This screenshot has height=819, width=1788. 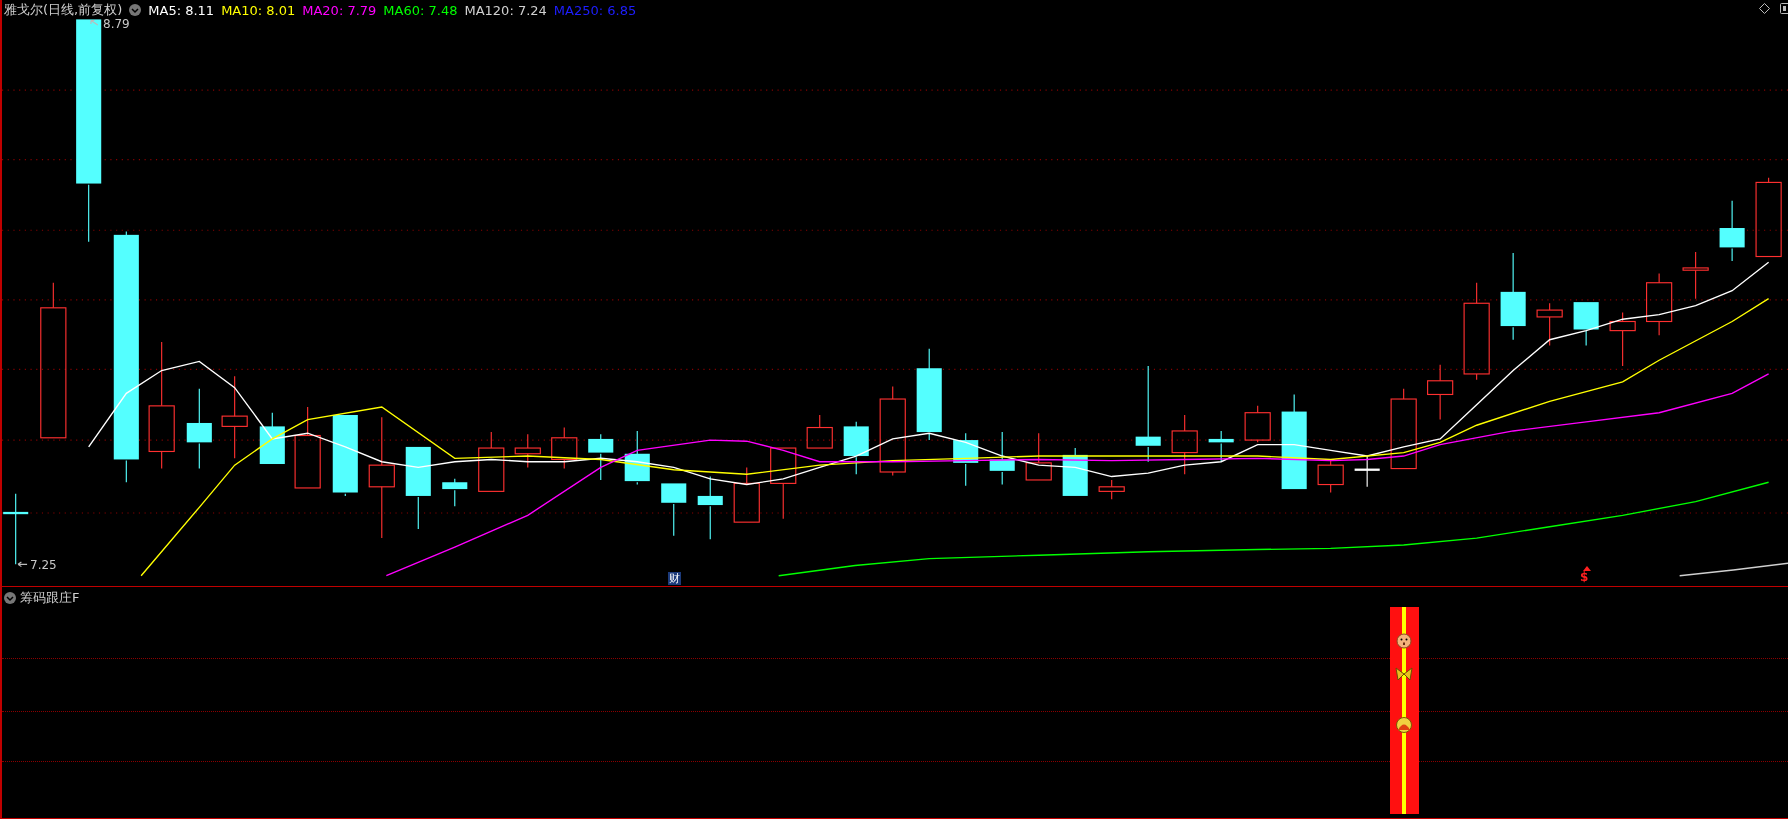 I want to click on dividend-marker: $, so click(x=1584, y=577).